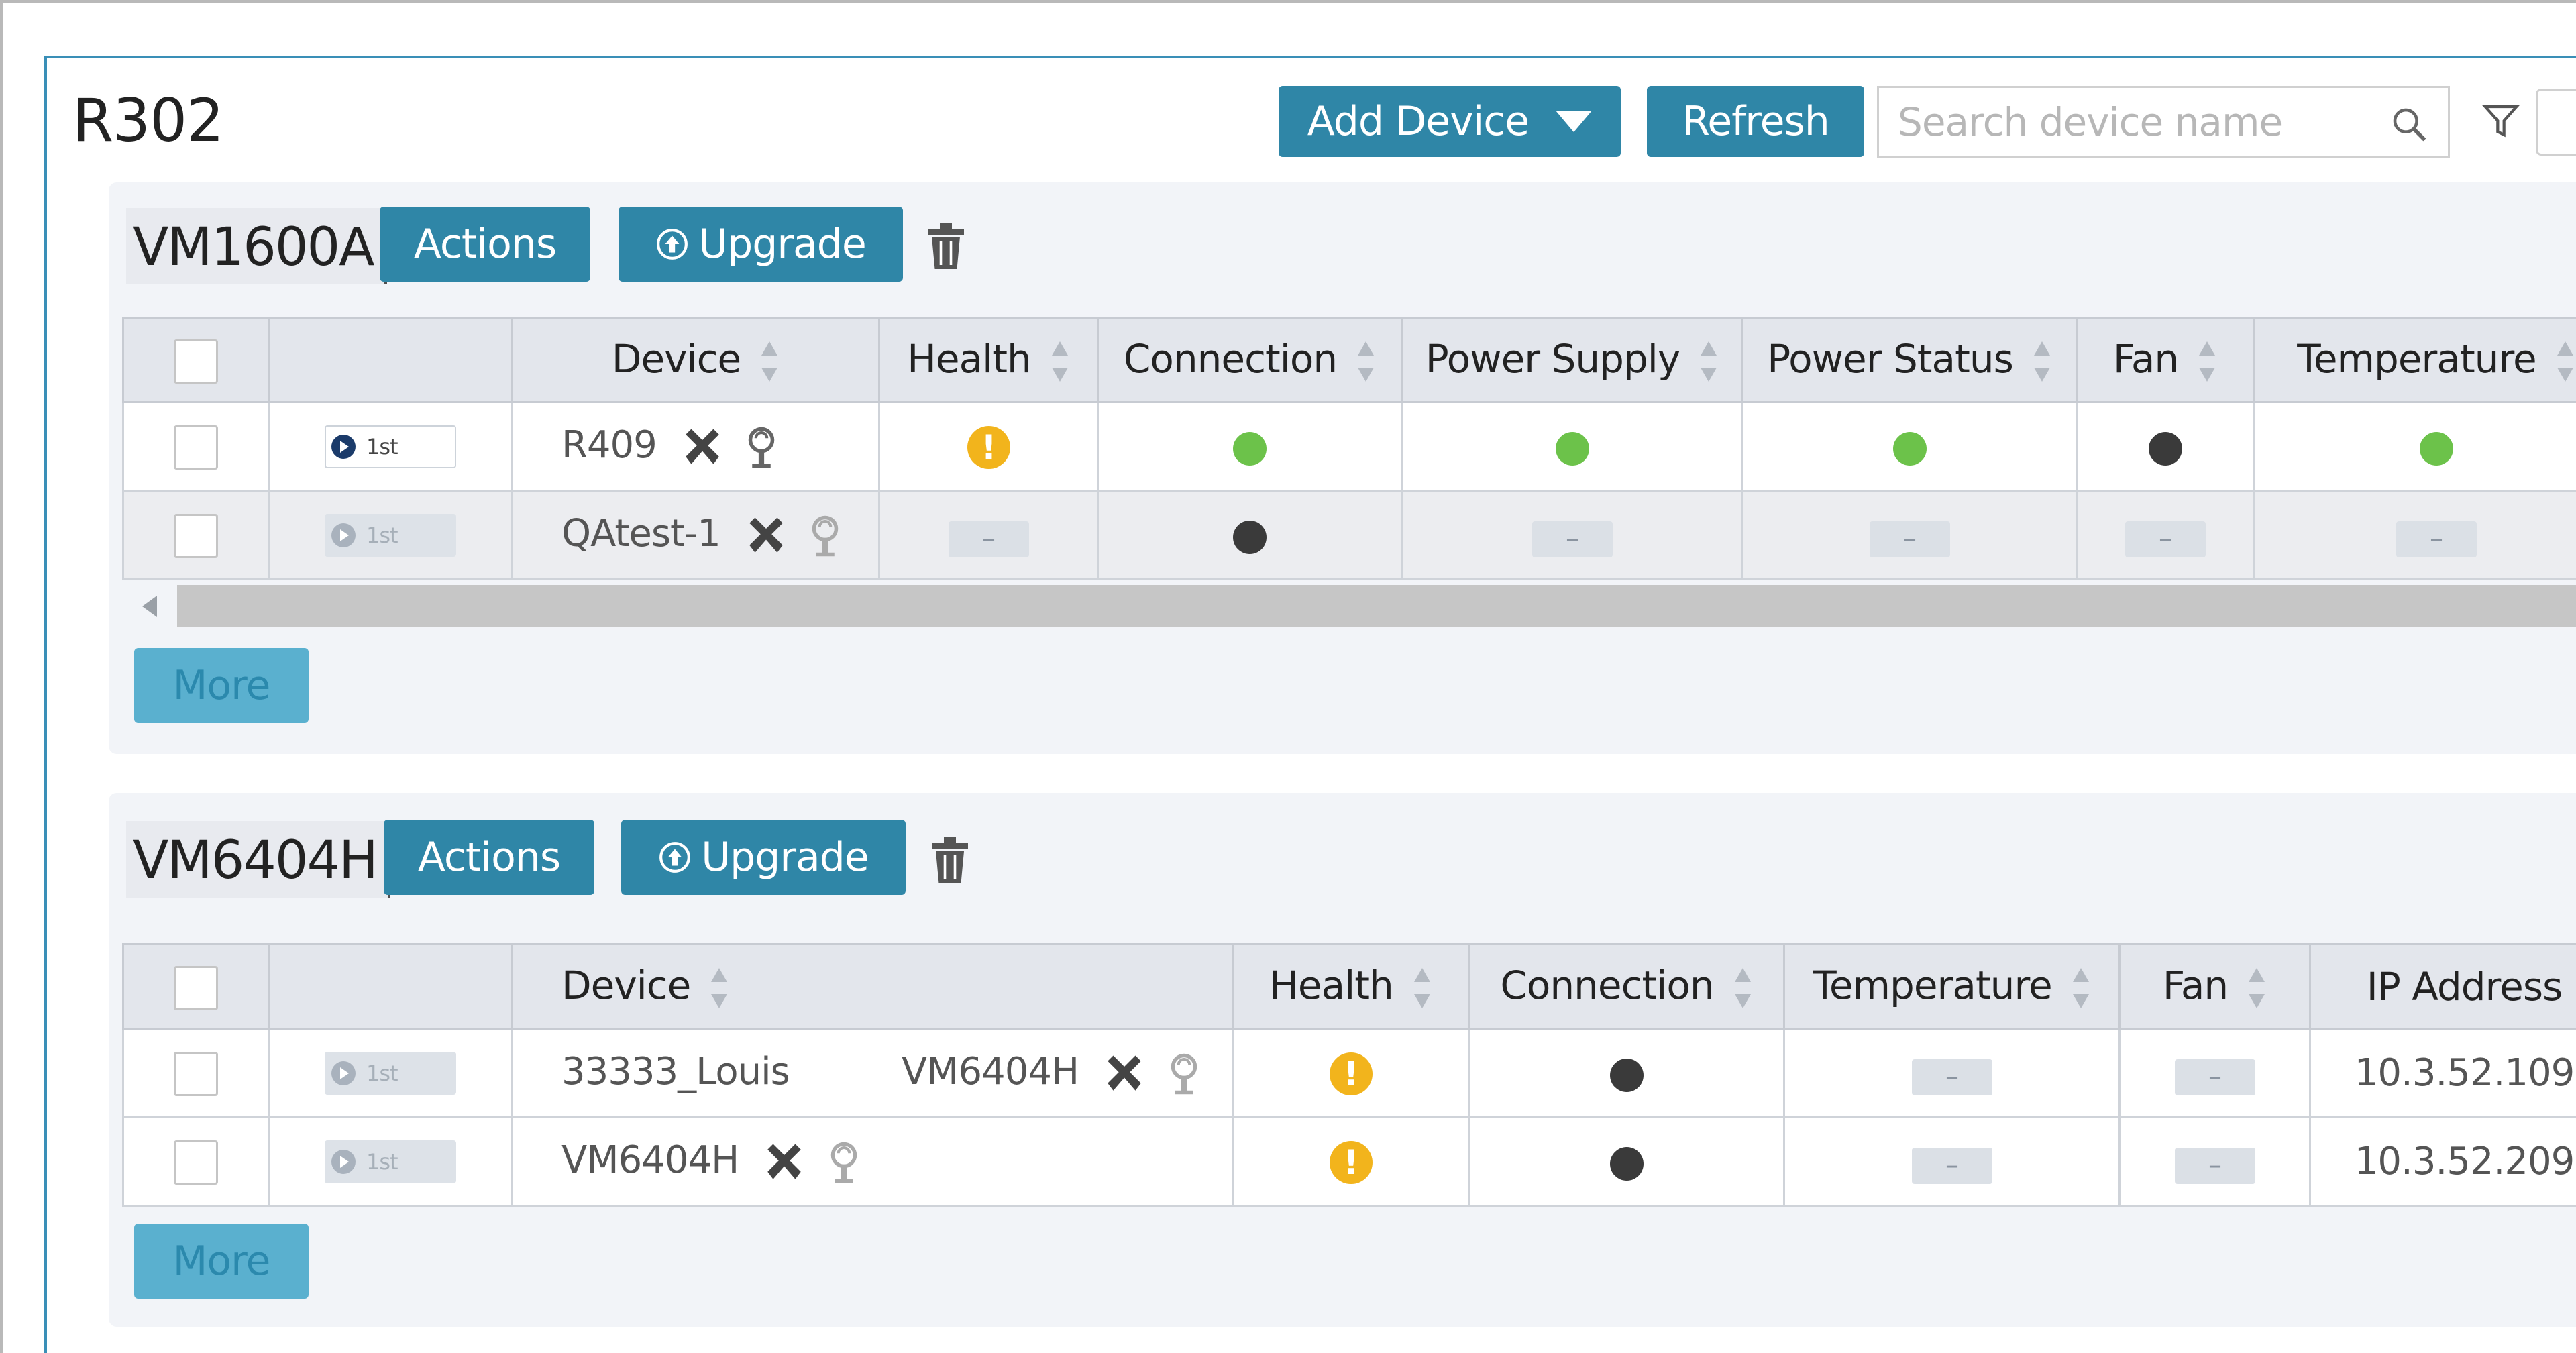  What do you see at coordinates (2501, 121) in the screenshot?
I see `filter-icon` at bounding box center [2501, 121].